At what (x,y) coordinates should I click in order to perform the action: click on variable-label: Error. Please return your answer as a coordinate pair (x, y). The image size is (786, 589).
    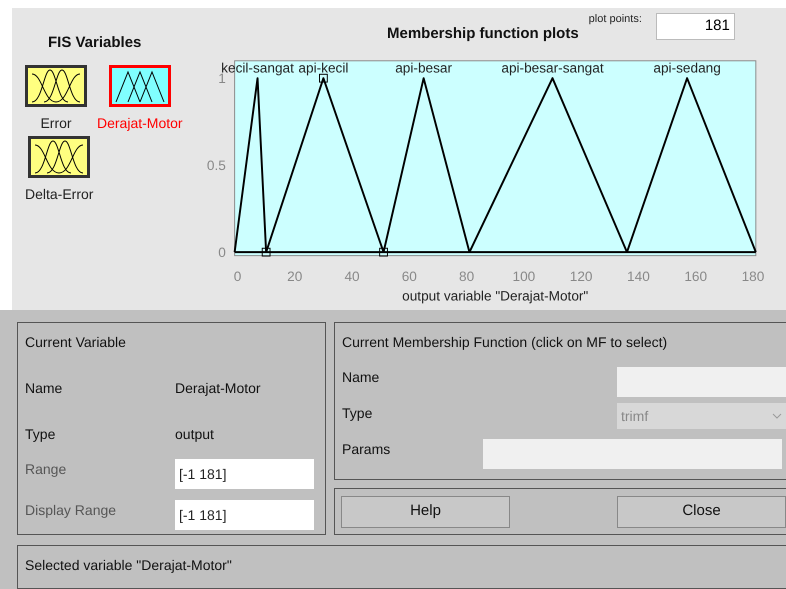
    Looking at the image, I should click on (56, 123).